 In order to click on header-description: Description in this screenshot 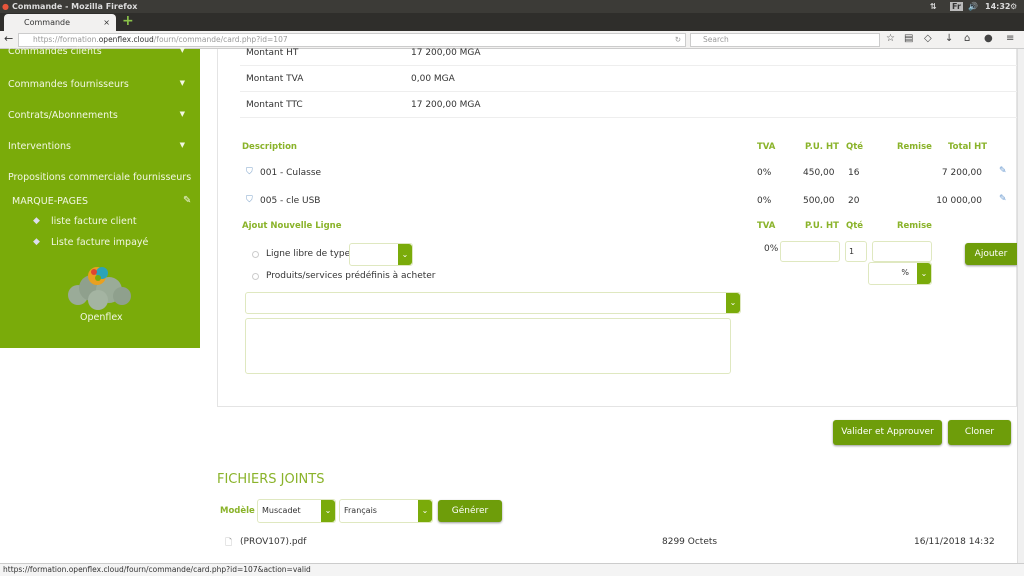, I will do `click(269, 147)`.